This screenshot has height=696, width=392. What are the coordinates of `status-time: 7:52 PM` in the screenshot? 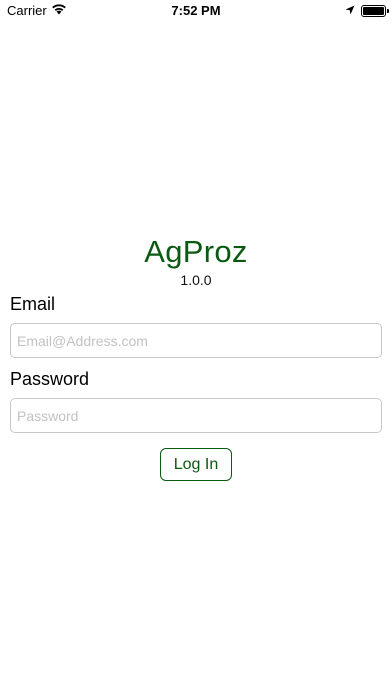 It's located at (196, 10).